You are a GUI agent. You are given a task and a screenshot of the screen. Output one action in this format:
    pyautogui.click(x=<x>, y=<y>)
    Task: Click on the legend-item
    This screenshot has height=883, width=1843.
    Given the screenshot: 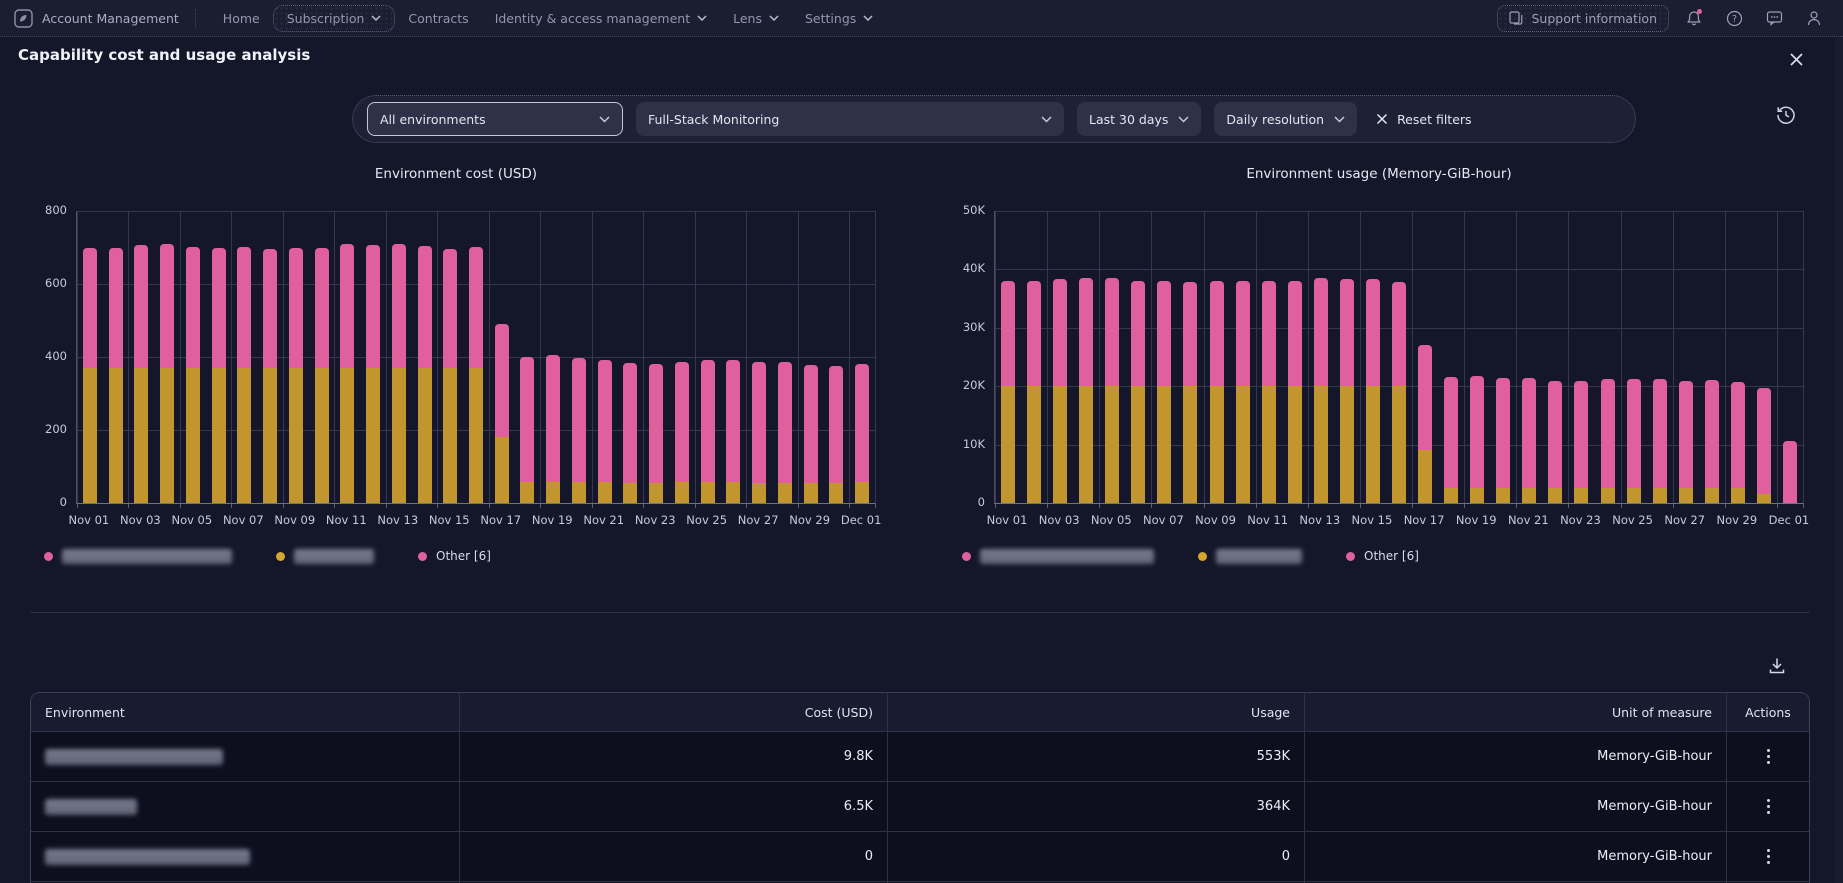 What is the action you would take?
    pyautogui.click(x=1058, y=556)
    